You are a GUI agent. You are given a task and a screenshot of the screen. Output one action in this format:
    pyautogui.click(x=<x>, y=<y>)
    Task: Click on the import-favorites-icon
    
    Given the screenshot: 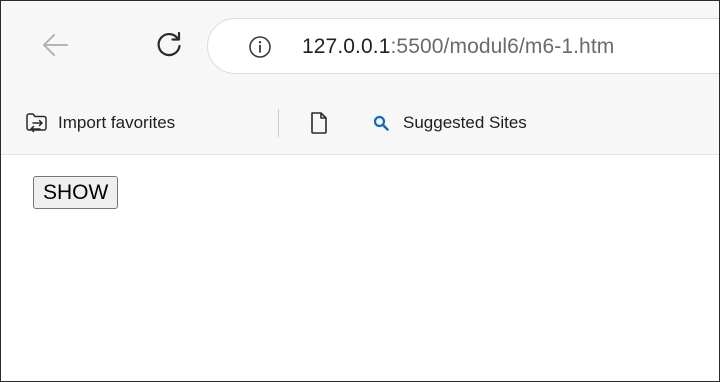 What is the action you would take?
    pyautogui.click(x=37, y=123)
    